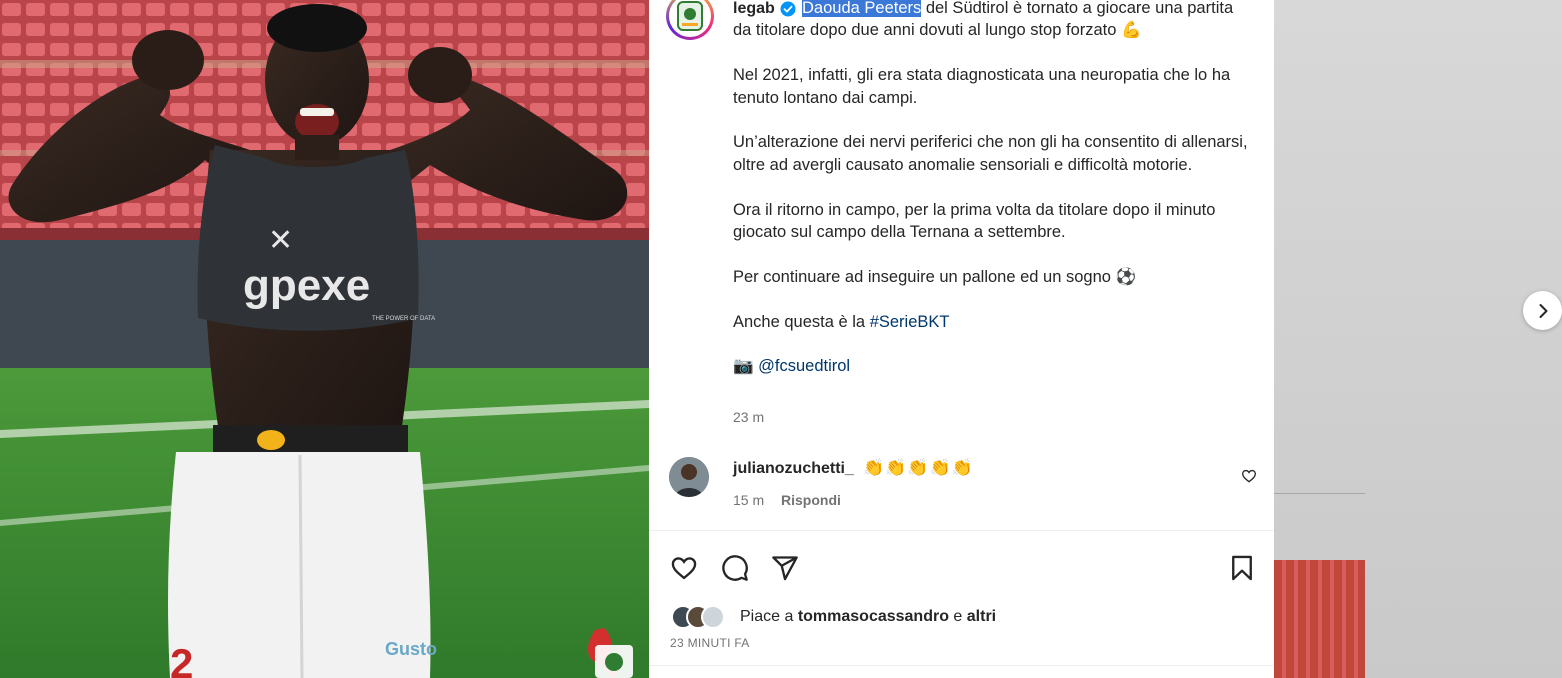  I want to click on camera-emoji-icon: 📷, so click(743, 366).